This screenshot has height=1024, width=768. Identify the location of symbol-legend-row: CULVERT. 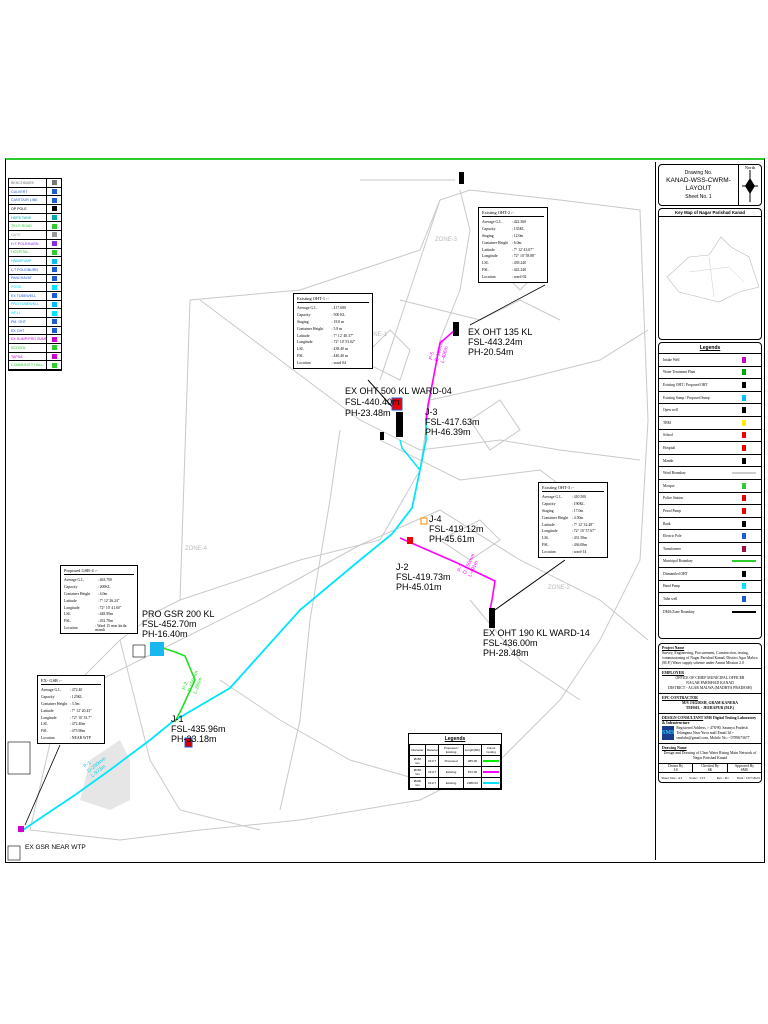
(35, 192).